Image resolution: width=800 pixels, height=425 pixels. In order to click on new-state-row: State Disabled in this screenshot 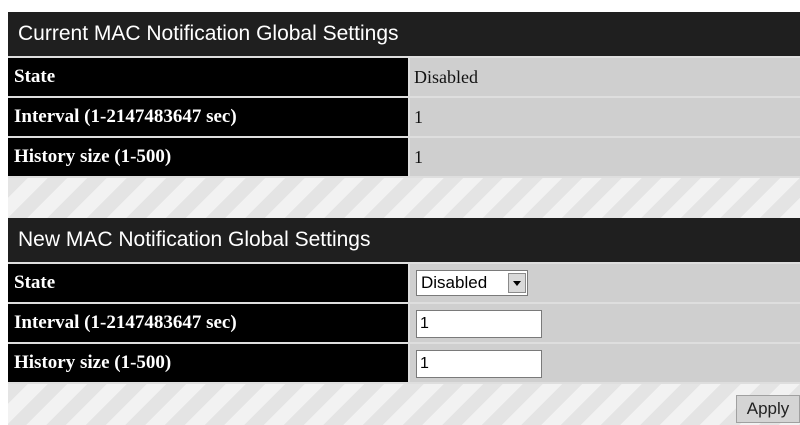, I will do `click(404, 283)`.